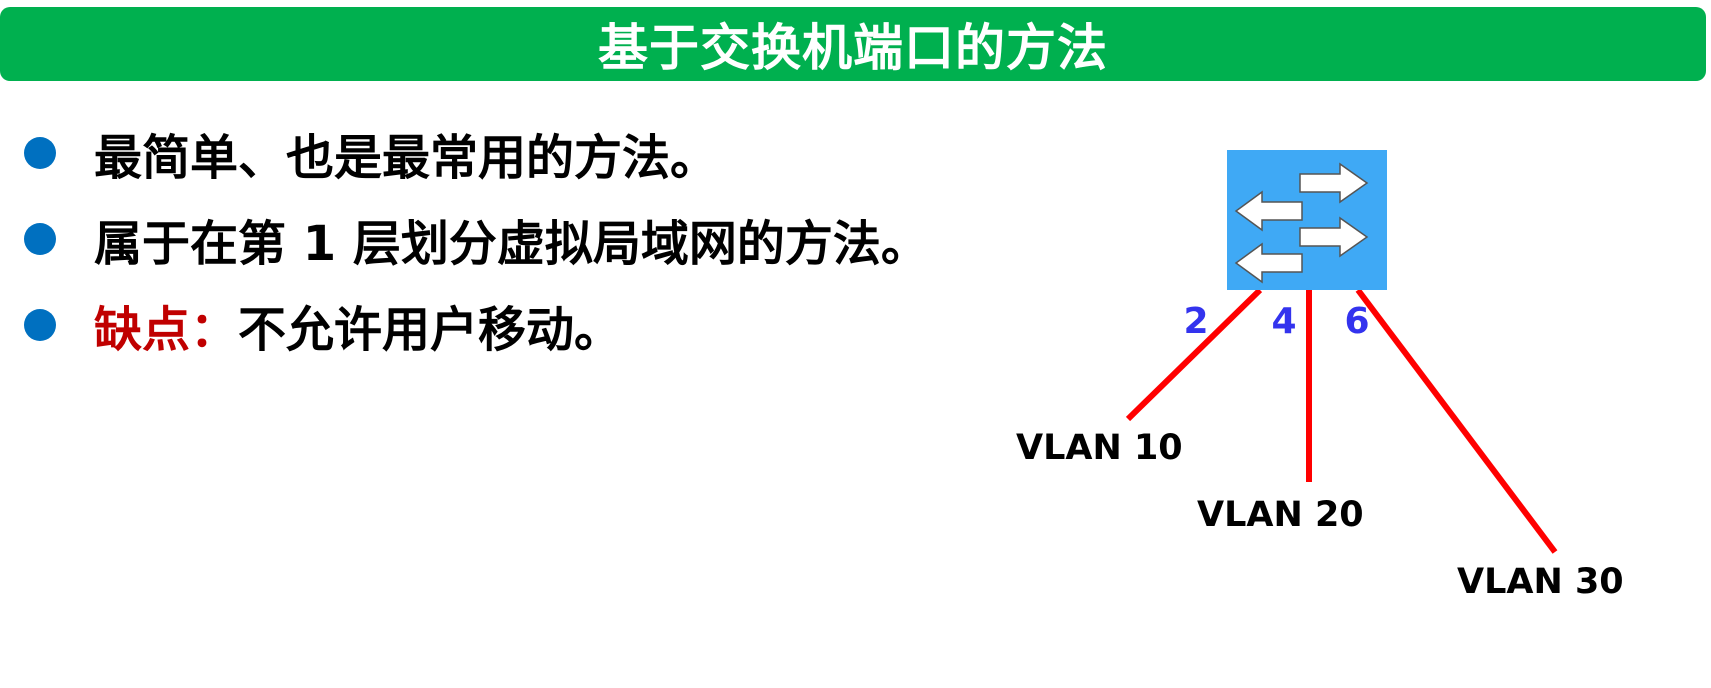  What do you see at coordinates (1280, 515) in the screenshot?
I see `vlan-label: VLAN 20` at bounding box center [1280, 515].